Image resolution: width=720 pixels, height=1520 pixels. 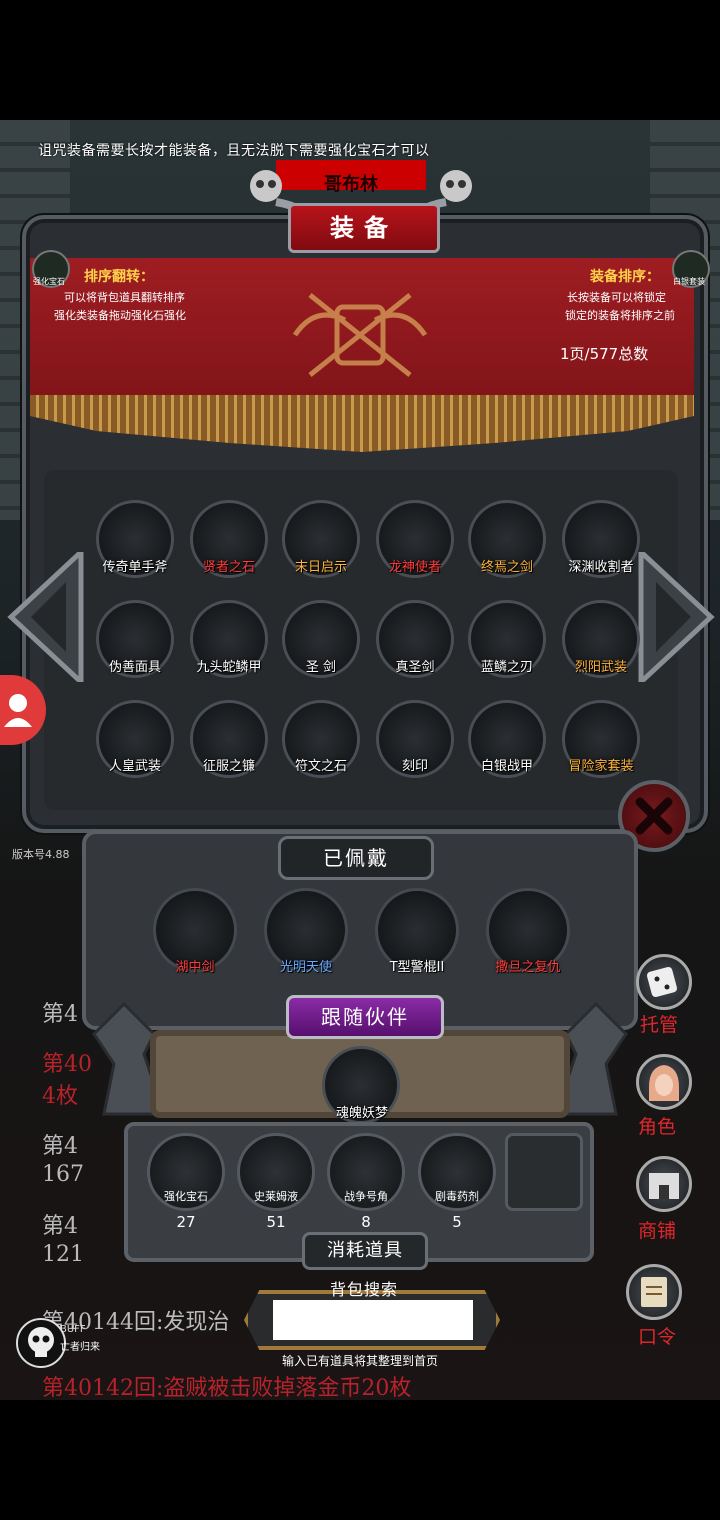 I want to click on equipped-name: 光明天使, so click(x=305, y=967).